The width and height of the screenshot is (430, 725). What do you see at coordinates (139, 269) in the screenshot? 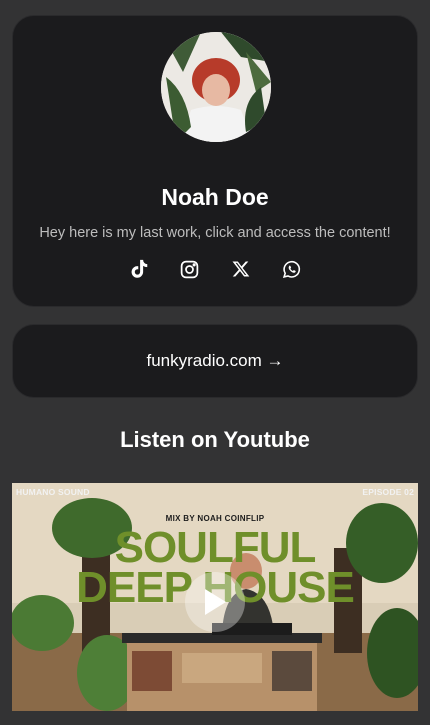
I see `tiktok-icon` at bounding box center [139, 269].